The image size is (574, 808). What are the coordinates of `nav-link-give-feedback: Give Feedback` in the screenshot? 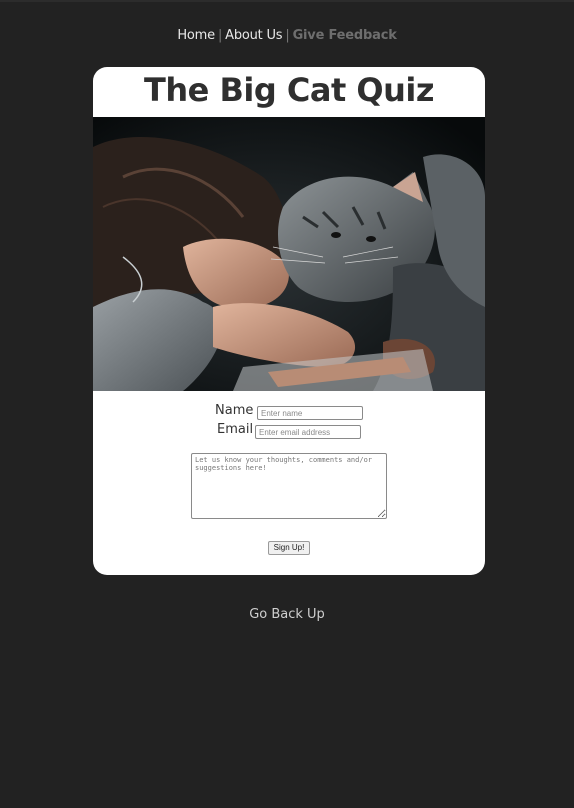 It's located at (345, 35).